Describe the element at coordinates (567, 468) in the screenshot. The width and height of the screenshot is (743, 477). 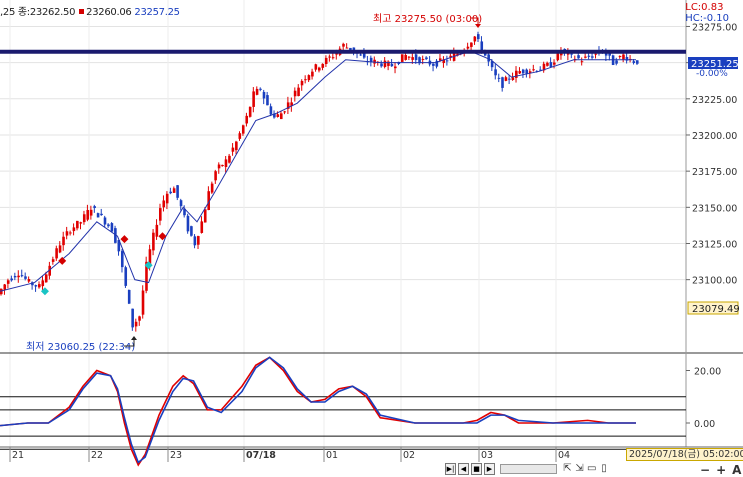
I see `zoom-fit-icon: ⇱` at that location.